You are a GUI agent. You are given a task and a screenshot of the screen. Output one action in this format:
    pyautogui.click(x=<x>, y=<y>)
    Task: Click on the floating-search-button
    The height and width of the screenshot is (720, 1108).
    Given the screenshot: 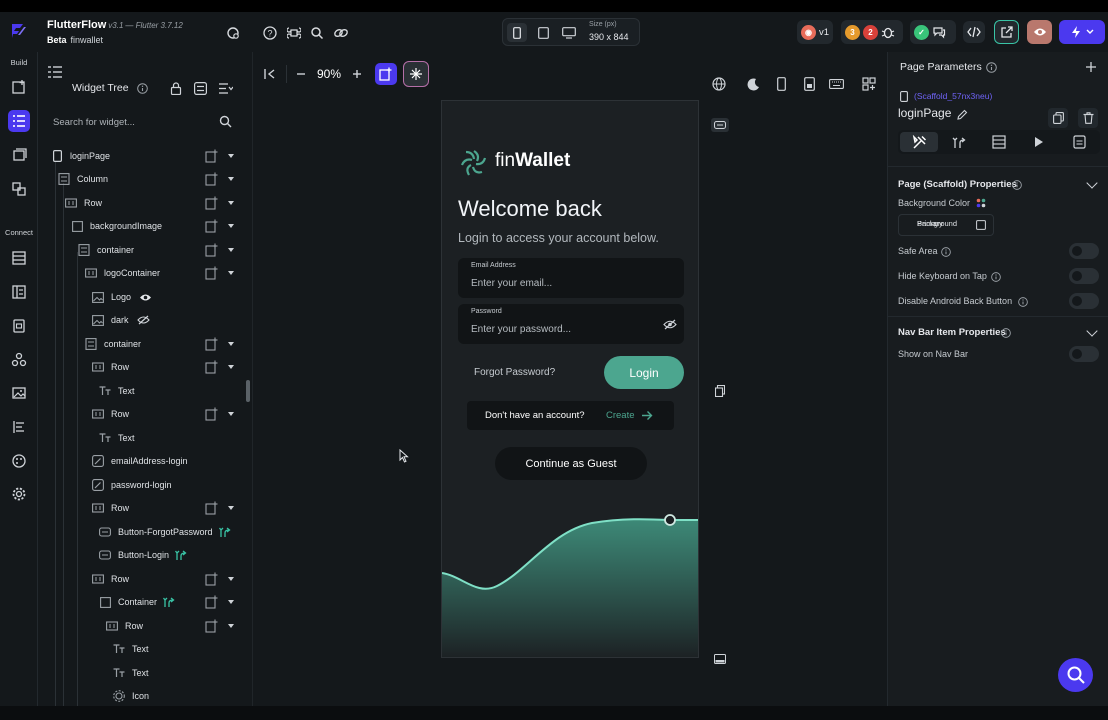 What is the action you would take?
    pyautogui.click(x=1075, y=675)
    